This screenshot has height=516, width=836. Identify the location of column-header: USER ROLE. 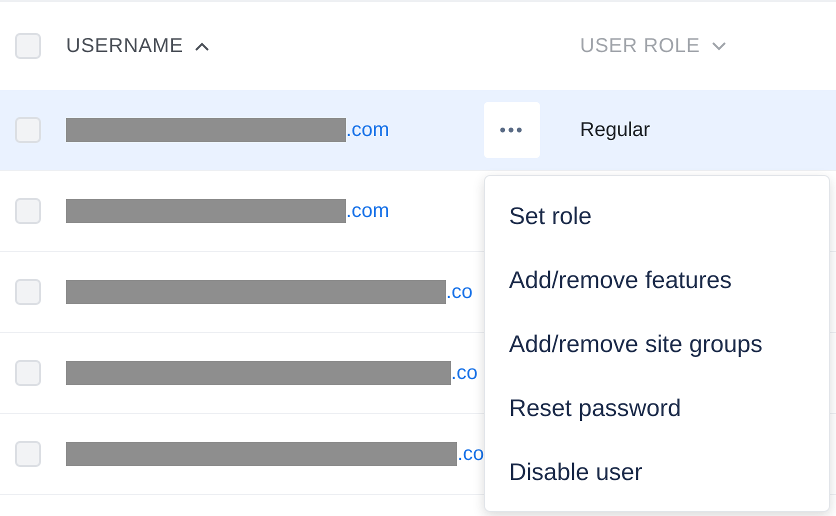
(640, 46).